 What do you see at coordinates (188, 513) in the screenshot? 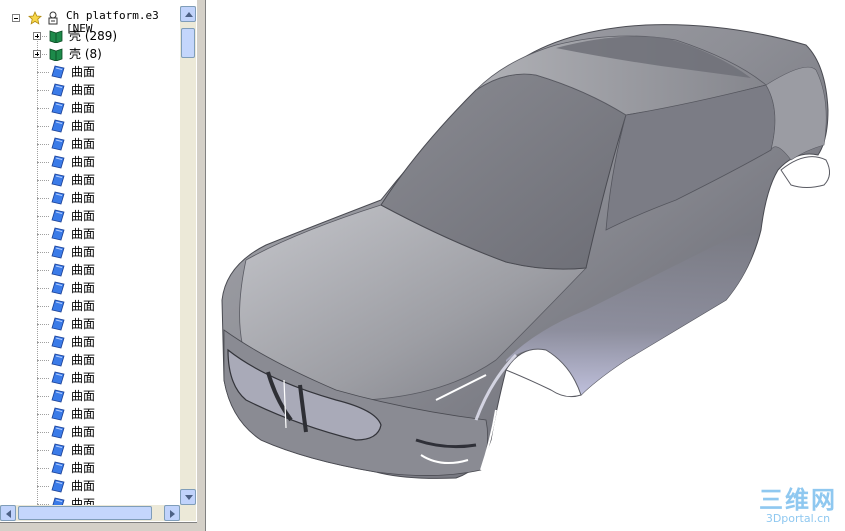
I see `scrollbar-corner` at bounding box center [188, 513].